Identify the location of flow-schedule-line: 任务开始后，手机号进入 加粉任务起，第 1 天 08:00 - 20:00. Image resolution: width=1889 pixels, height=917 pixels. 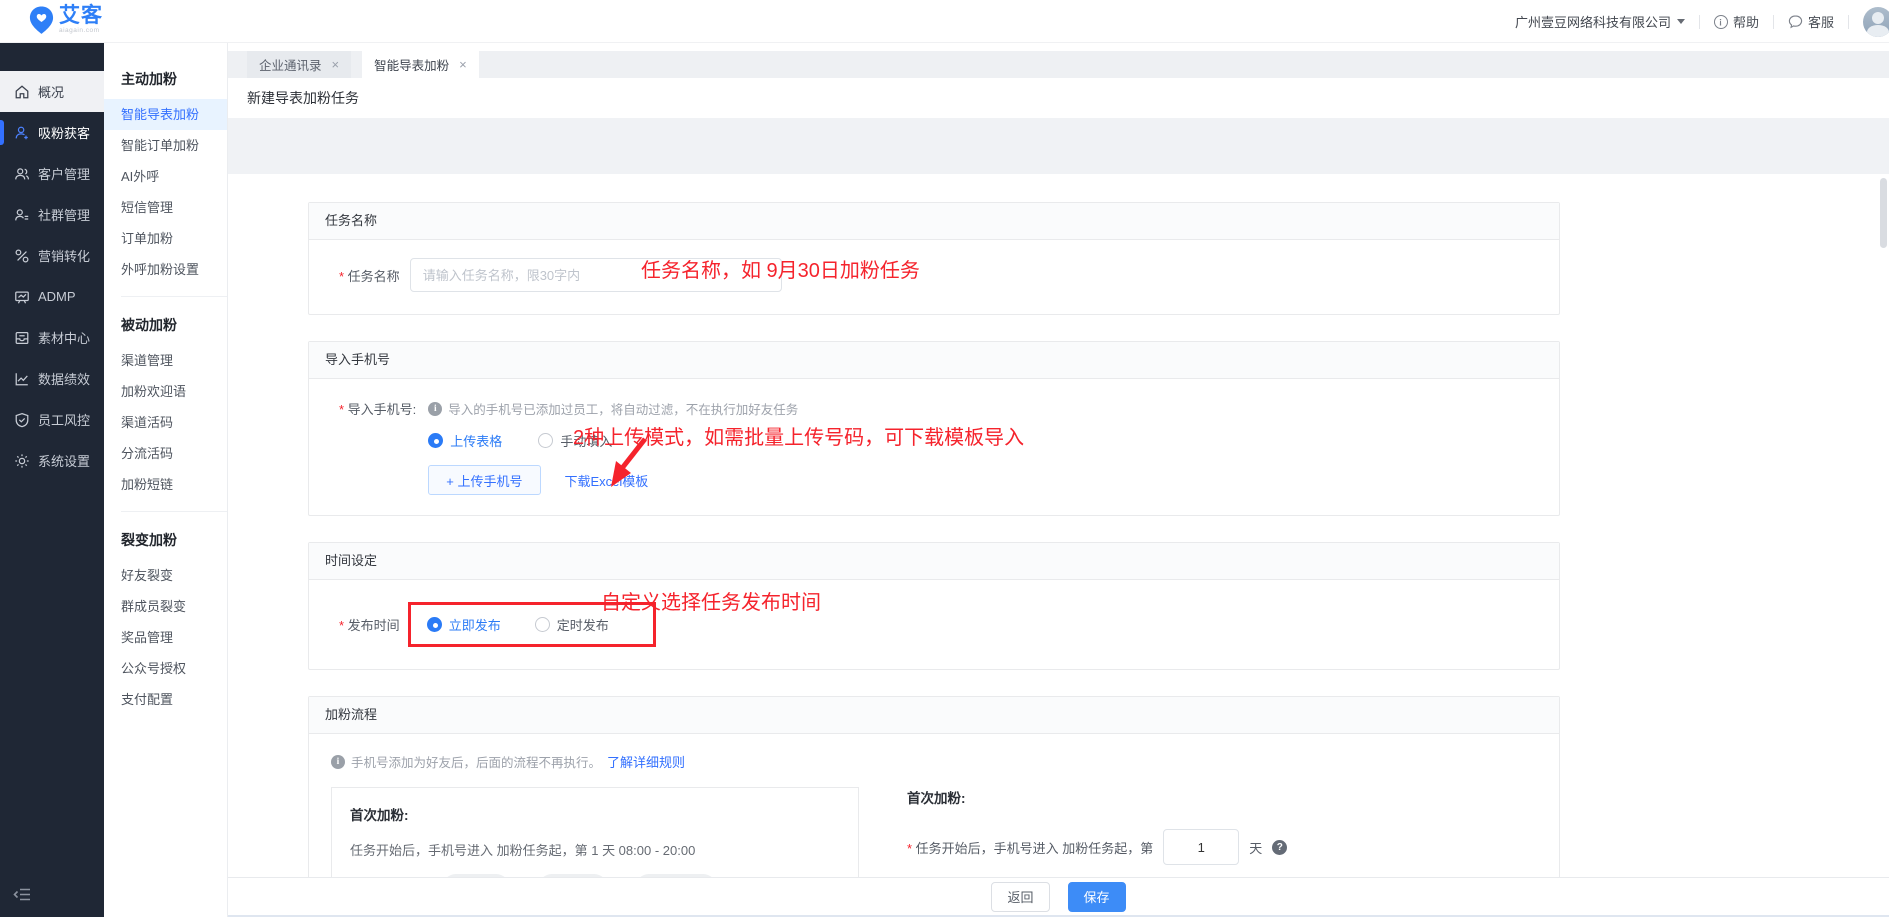
(523, 850).